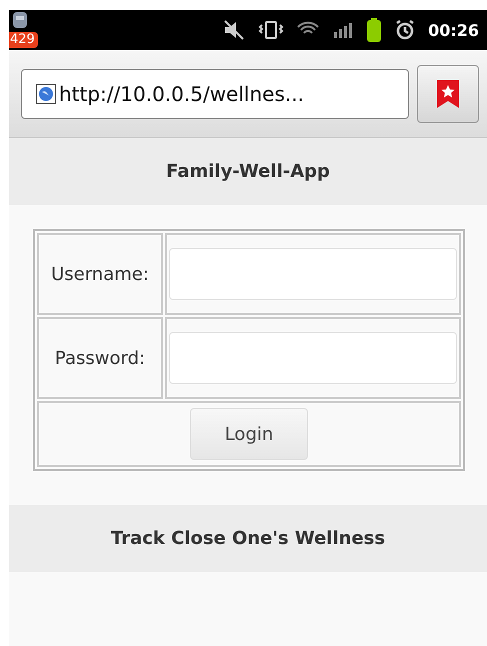 Image resolution: width=487 pixels, height=646 pixels. What do you see at coordinates (100, 358) in the screenshot?
I see `label-cell: Password:` at bounding box center [100, 358].